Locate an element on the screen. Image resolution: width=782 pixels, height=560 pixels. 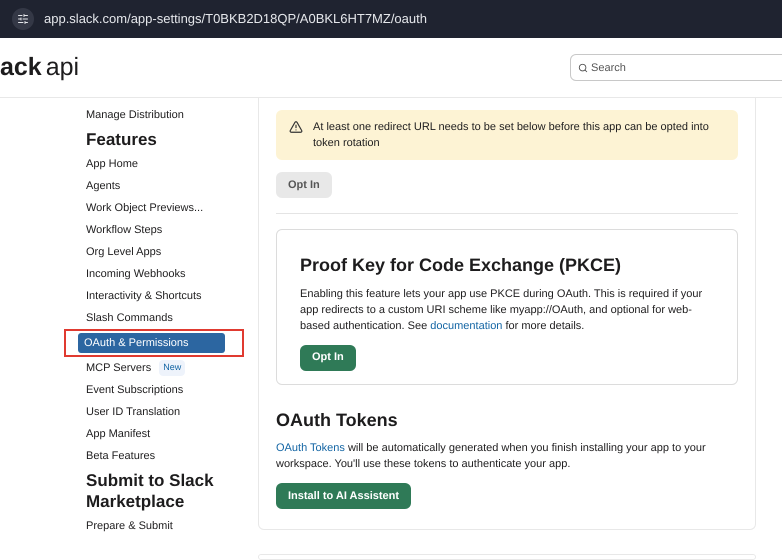
sidebar-heading: Submit to Slack Marketplace is located at coordinates (150, 491).